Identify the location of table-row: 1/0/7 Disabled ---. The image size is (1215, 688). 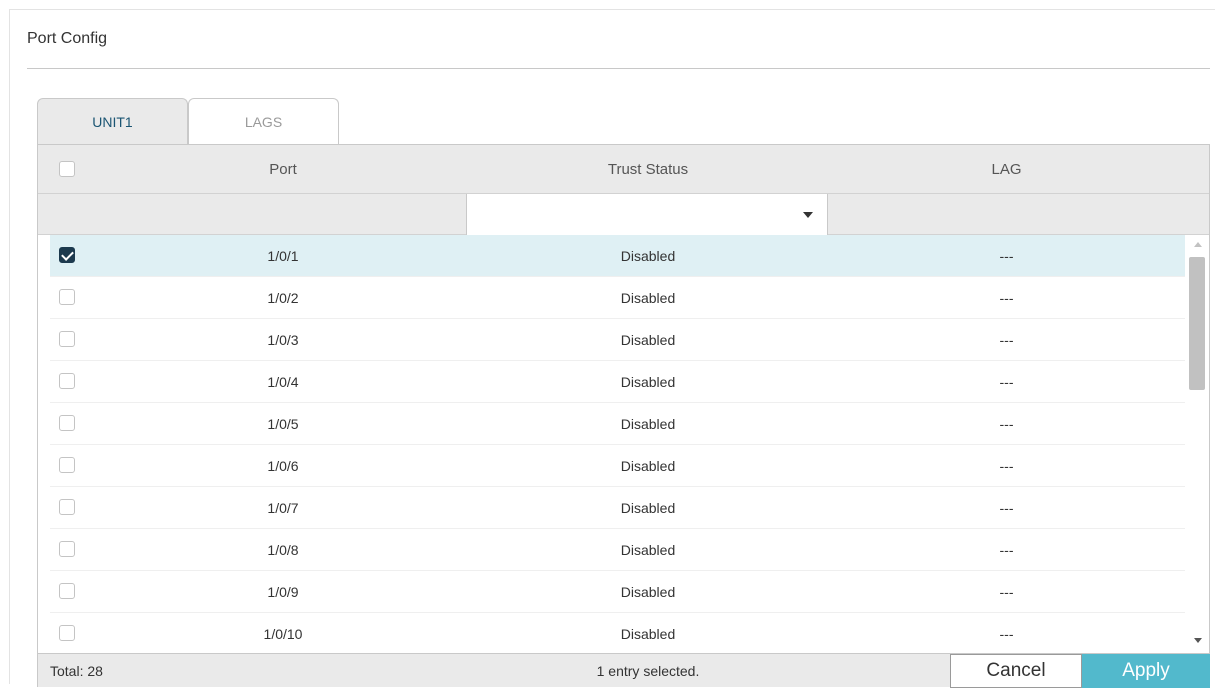
(617, 508).